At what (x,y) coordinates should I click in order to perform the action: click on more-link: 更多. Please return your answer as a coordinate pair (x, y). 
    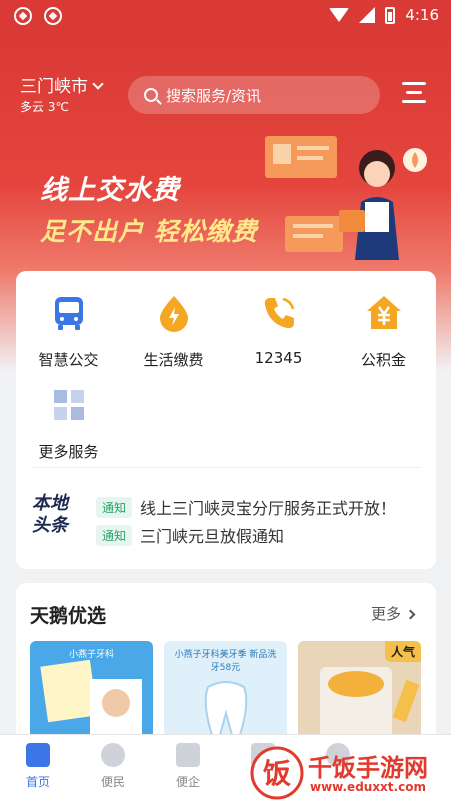
    Looking at the image, I should click on (393, 613).